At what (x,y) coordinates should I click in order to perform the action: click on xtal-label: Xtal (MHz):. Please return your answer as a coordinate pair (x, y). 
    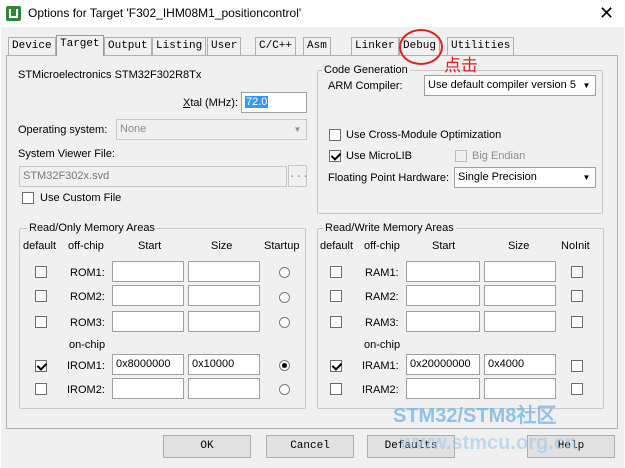
    Looking at the image, I should click on (211, 103).